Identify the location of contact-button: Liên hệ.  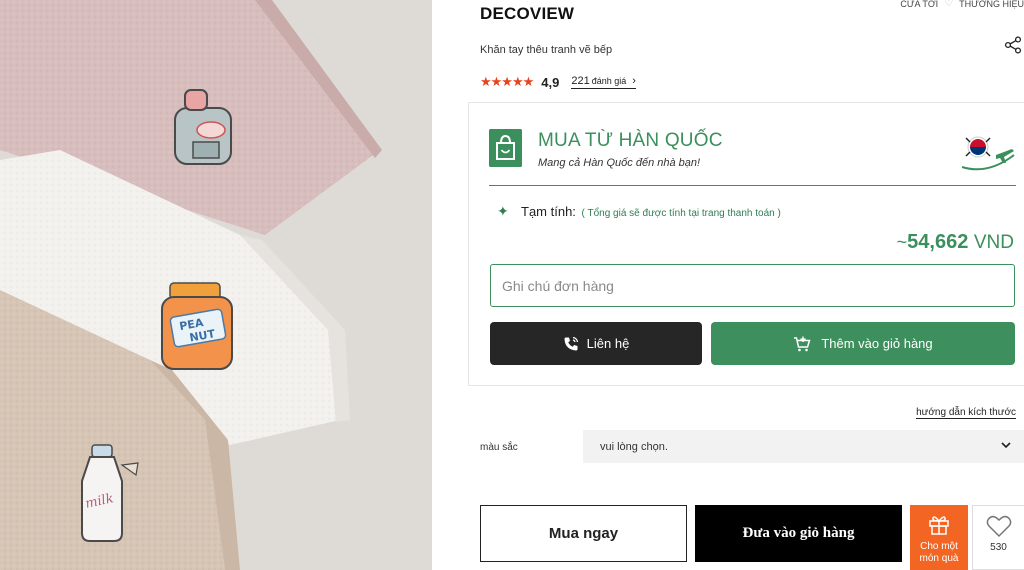
(596, 343).